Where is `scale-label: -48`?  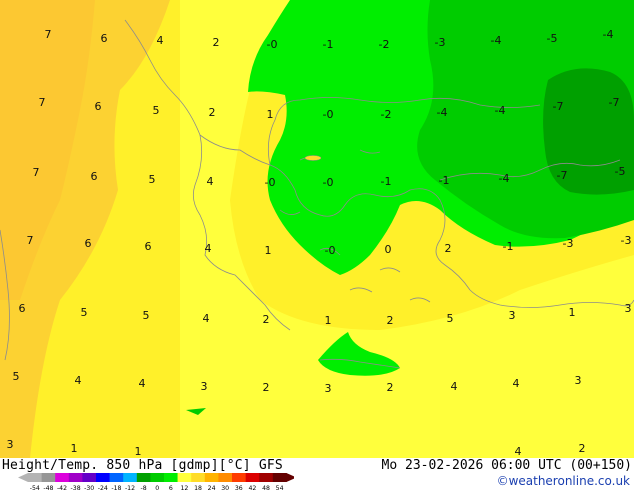
scale-label: -48 is located at coordinates (48, 488).